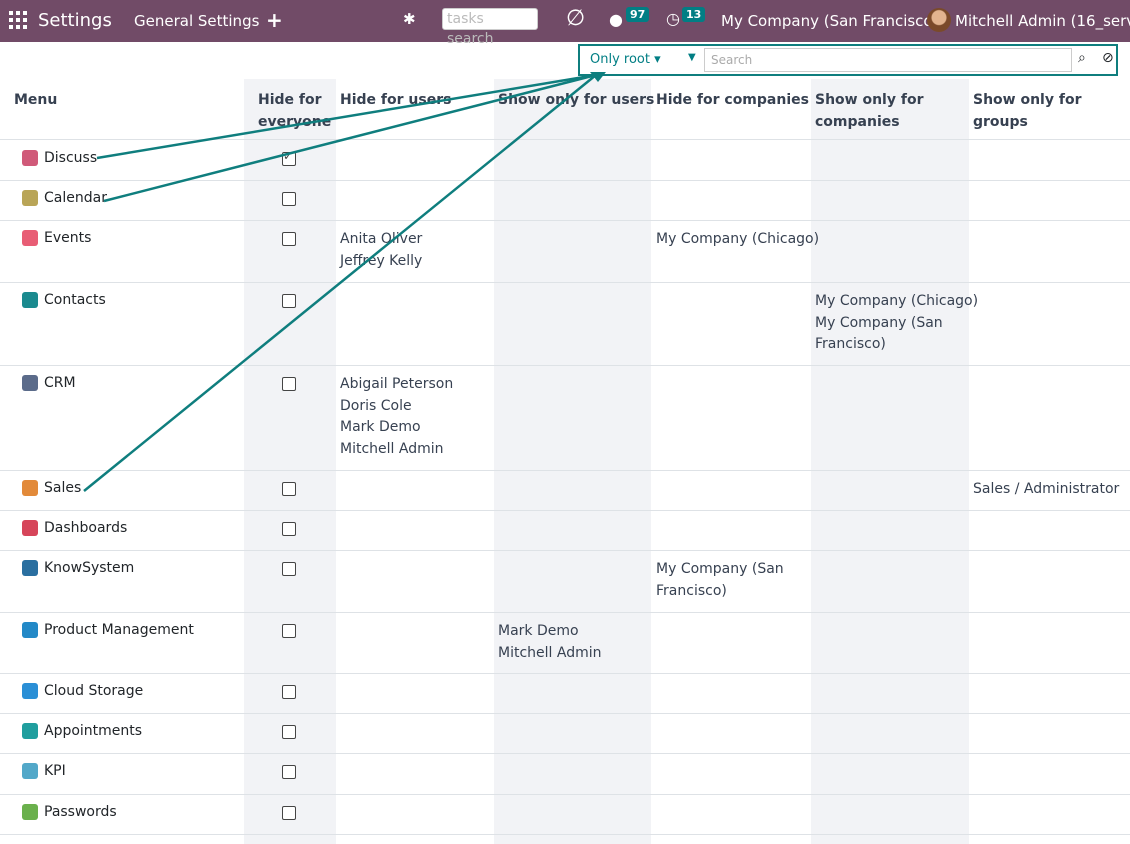 Image resolution: width=1130 pixels, height=844 pixels. Describe the element at coordinates (1042, 21) in the screenshot. I see `user-menu: Mitchell Admin (16_server)` at that location.